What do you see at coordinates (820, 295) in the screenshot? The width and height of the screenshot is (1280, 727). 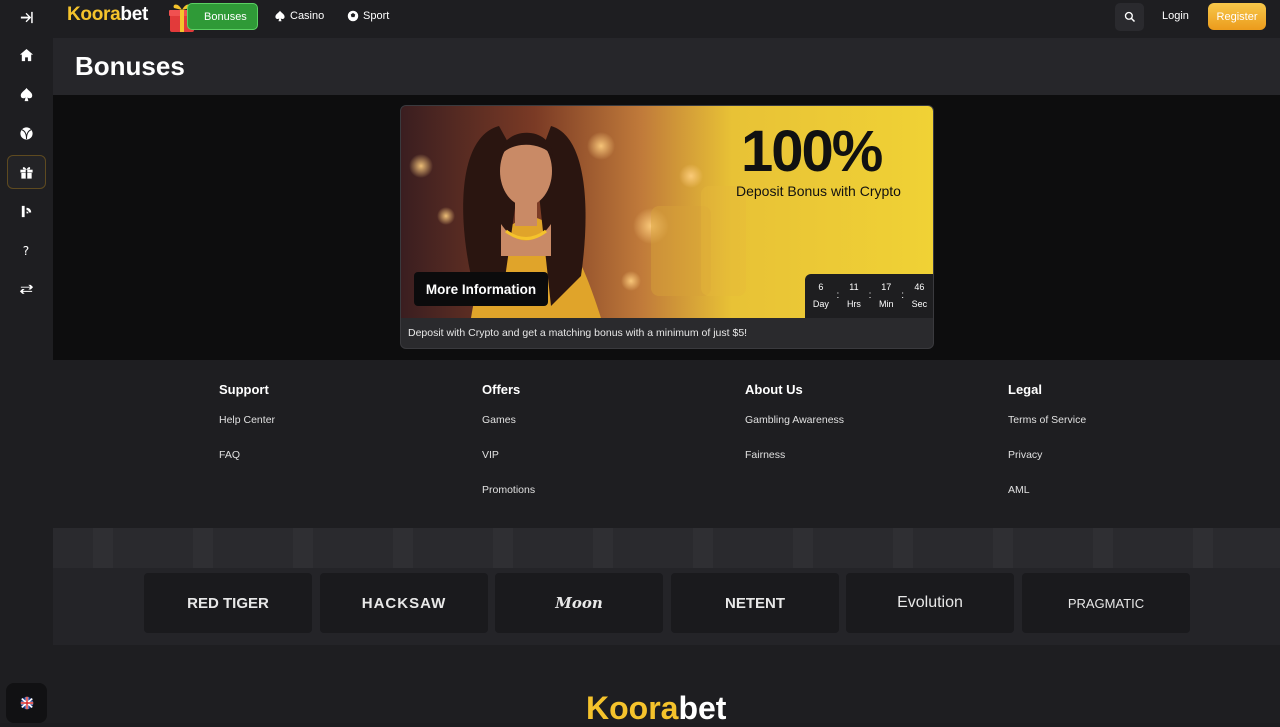 I see `timer-days: 6 Day` at bounding box center [820, 295].